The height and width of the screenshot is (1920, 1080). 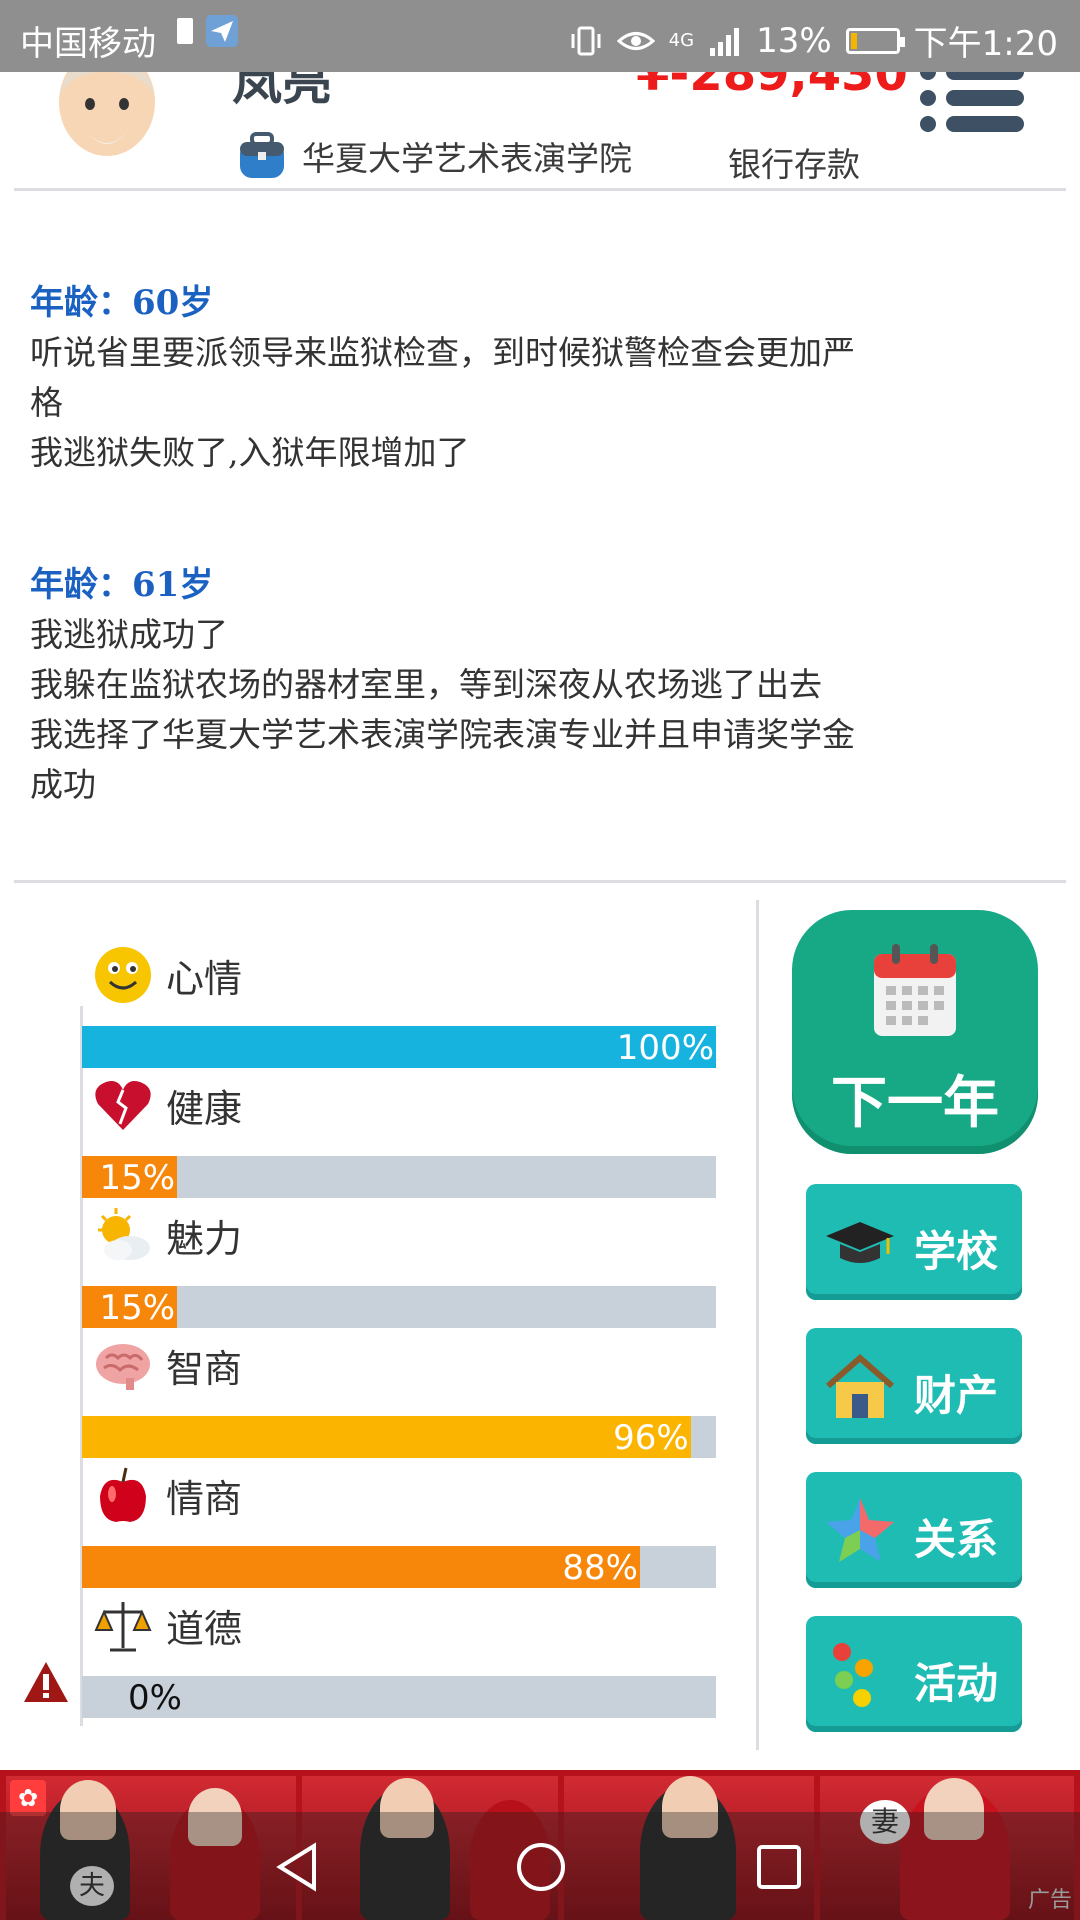 I want to click on warning-icon, so click(x=46, y=1682).